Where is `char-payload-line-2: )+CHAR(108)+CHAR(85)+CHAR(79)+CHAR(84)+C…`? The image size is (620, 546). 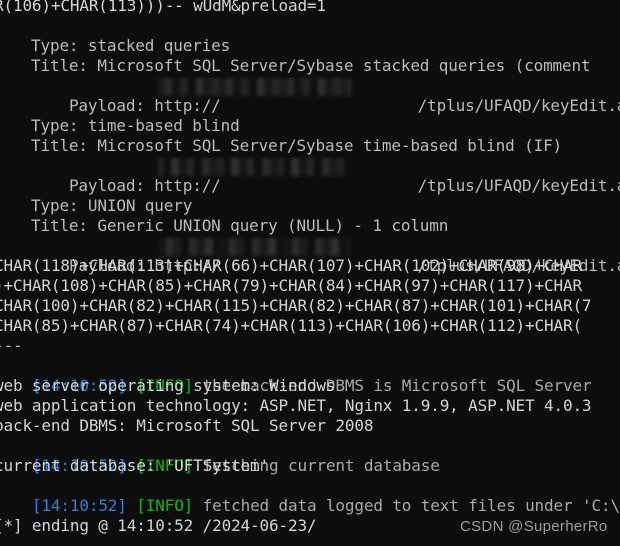
char-payload-line-2: )+CHAR(108)+CHAR(85)+CHAR(79)+CHAR(84)+C… is located at coordinates (291, 285).